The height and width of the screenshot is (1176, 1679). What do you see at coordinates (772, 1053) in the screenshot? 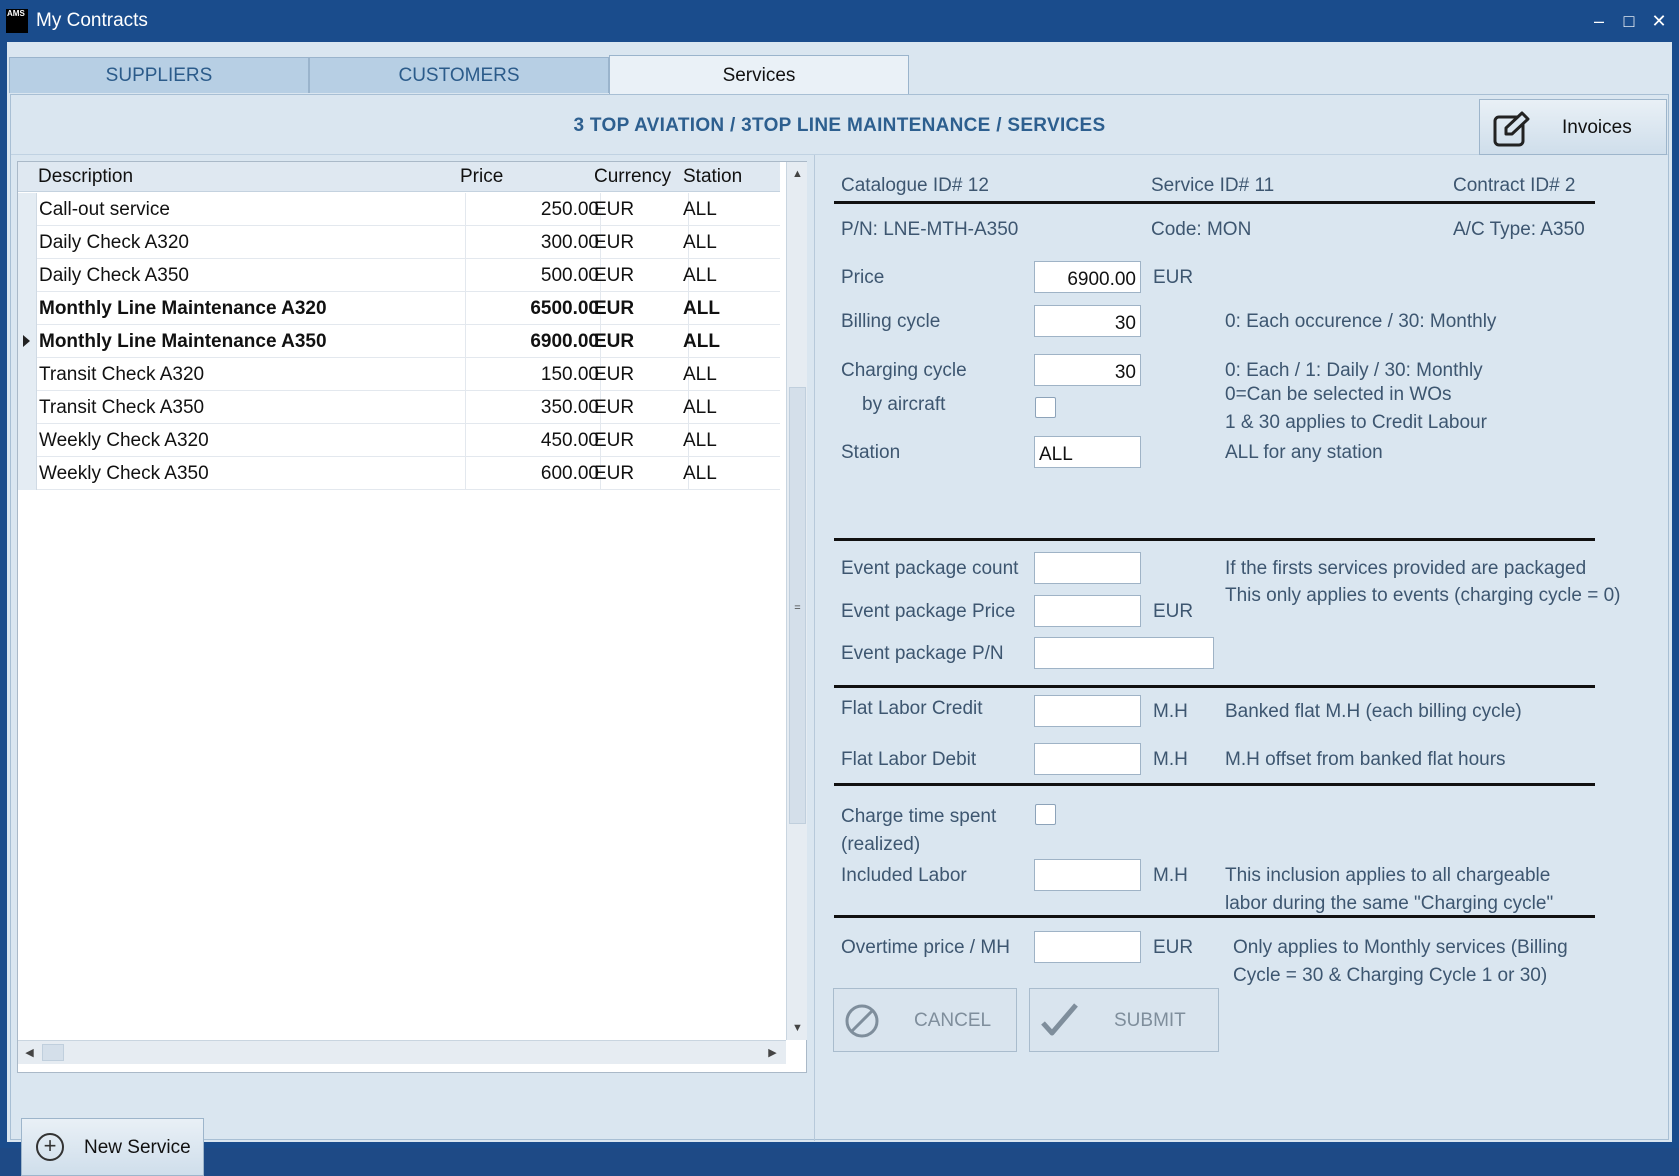
I see `scroll-right-icon: ▶` at bounding box center [772, 1053].